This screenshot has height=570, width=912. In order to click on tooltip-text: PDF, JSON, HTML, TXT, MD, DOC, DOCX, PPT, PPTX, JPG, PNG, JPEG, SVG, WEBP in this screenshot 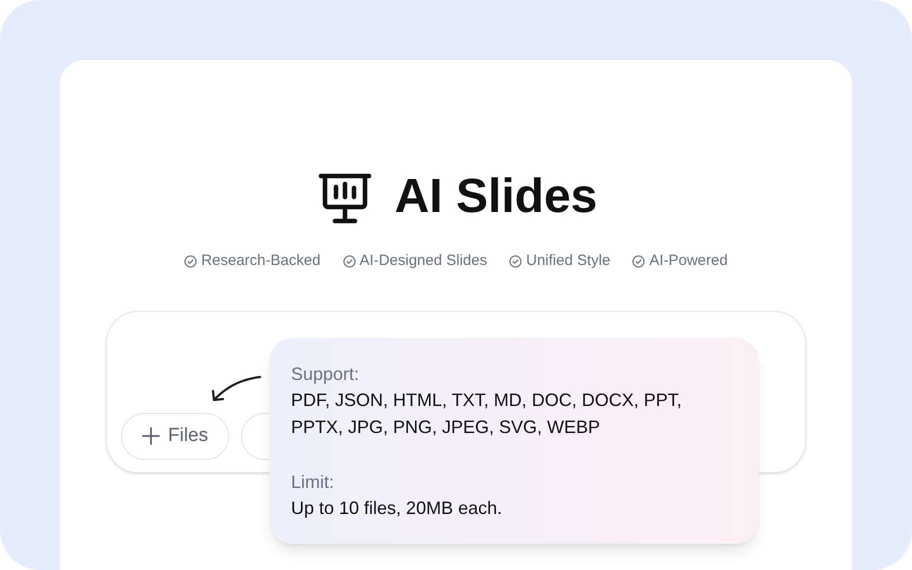, I will do `click(487, 413)`.